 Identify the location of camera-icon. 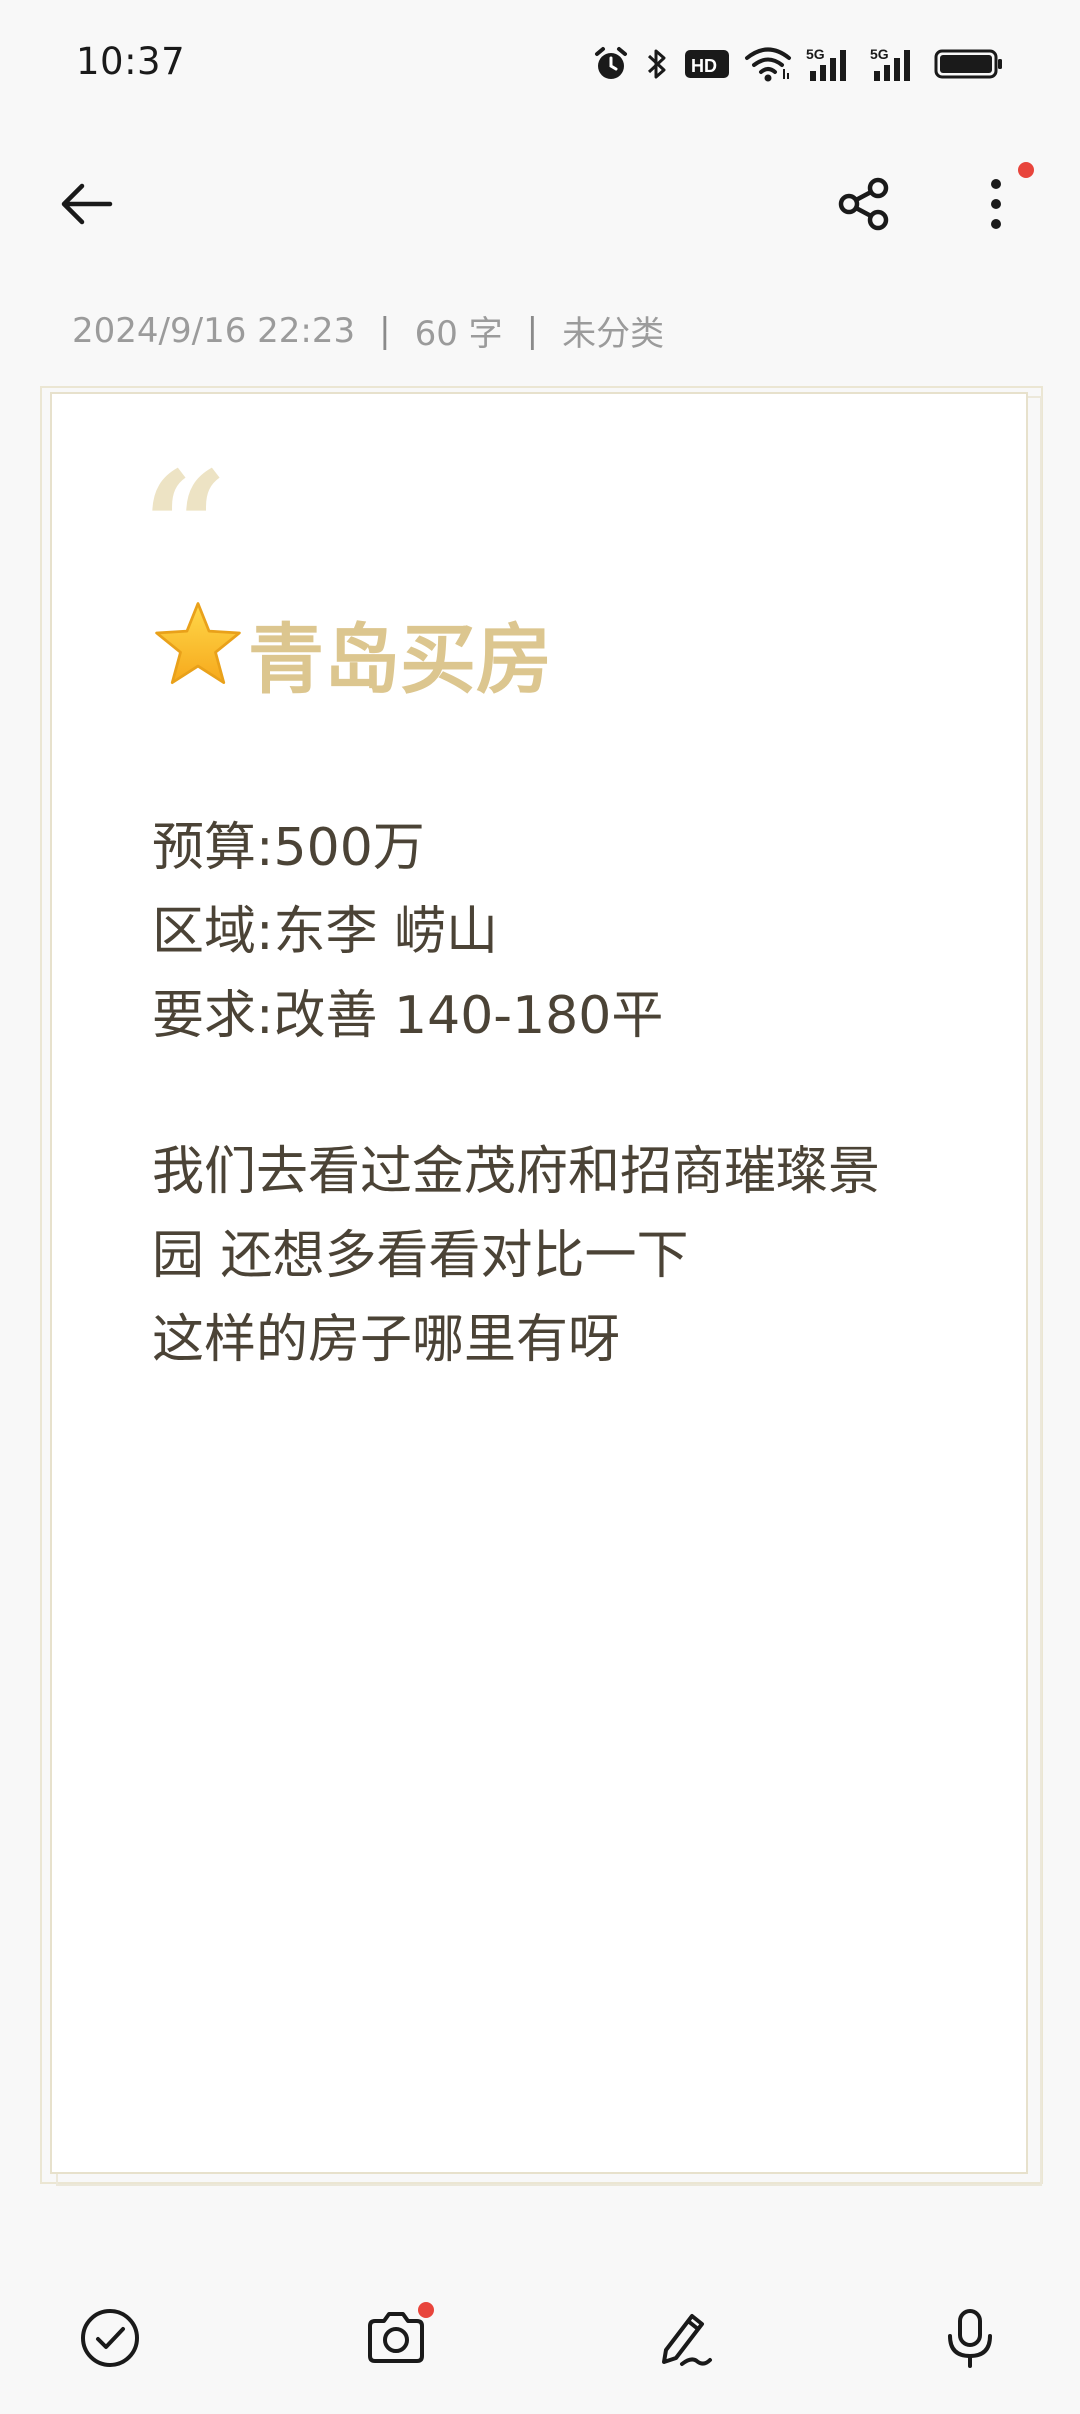
(396, 2340).